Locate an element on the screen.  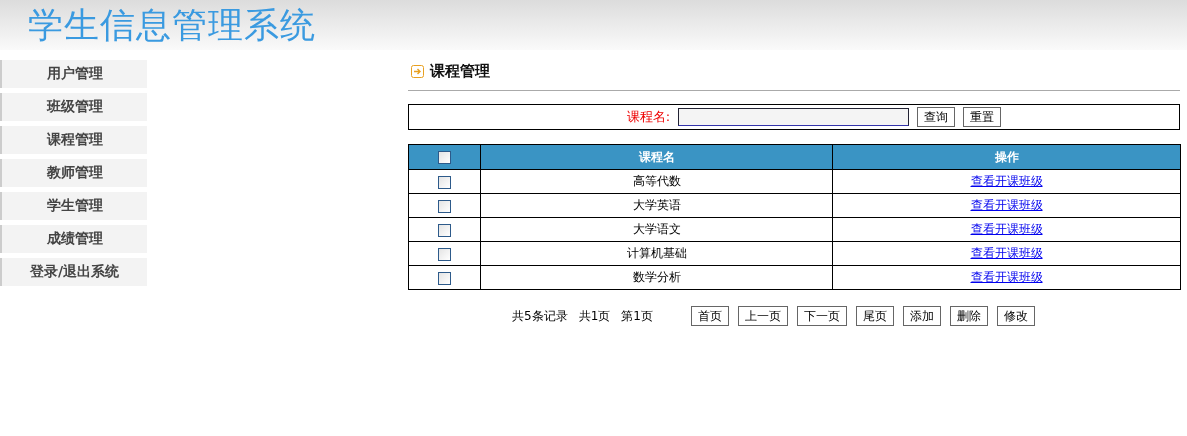
search-button: 重置 is located at coordinates (982, 117).